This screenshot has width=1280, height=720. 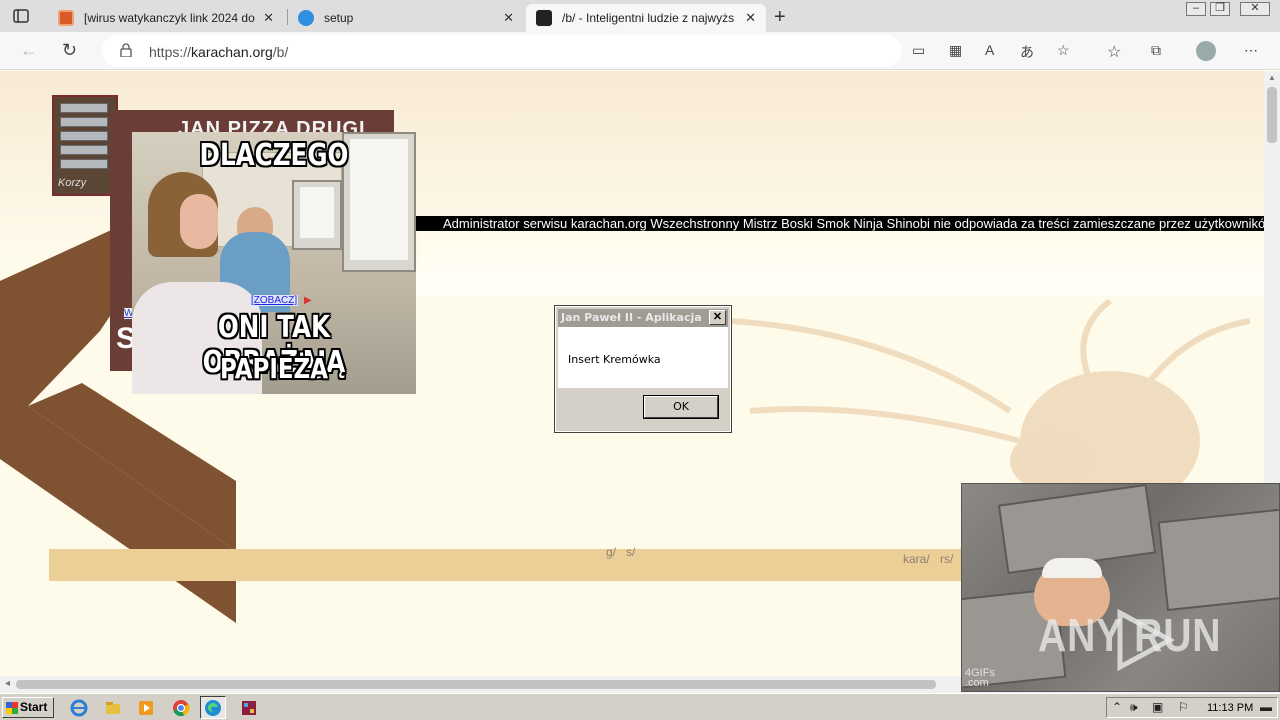 I want to click on thumbnail-caption: Korzy, so click(x=72, y=183).